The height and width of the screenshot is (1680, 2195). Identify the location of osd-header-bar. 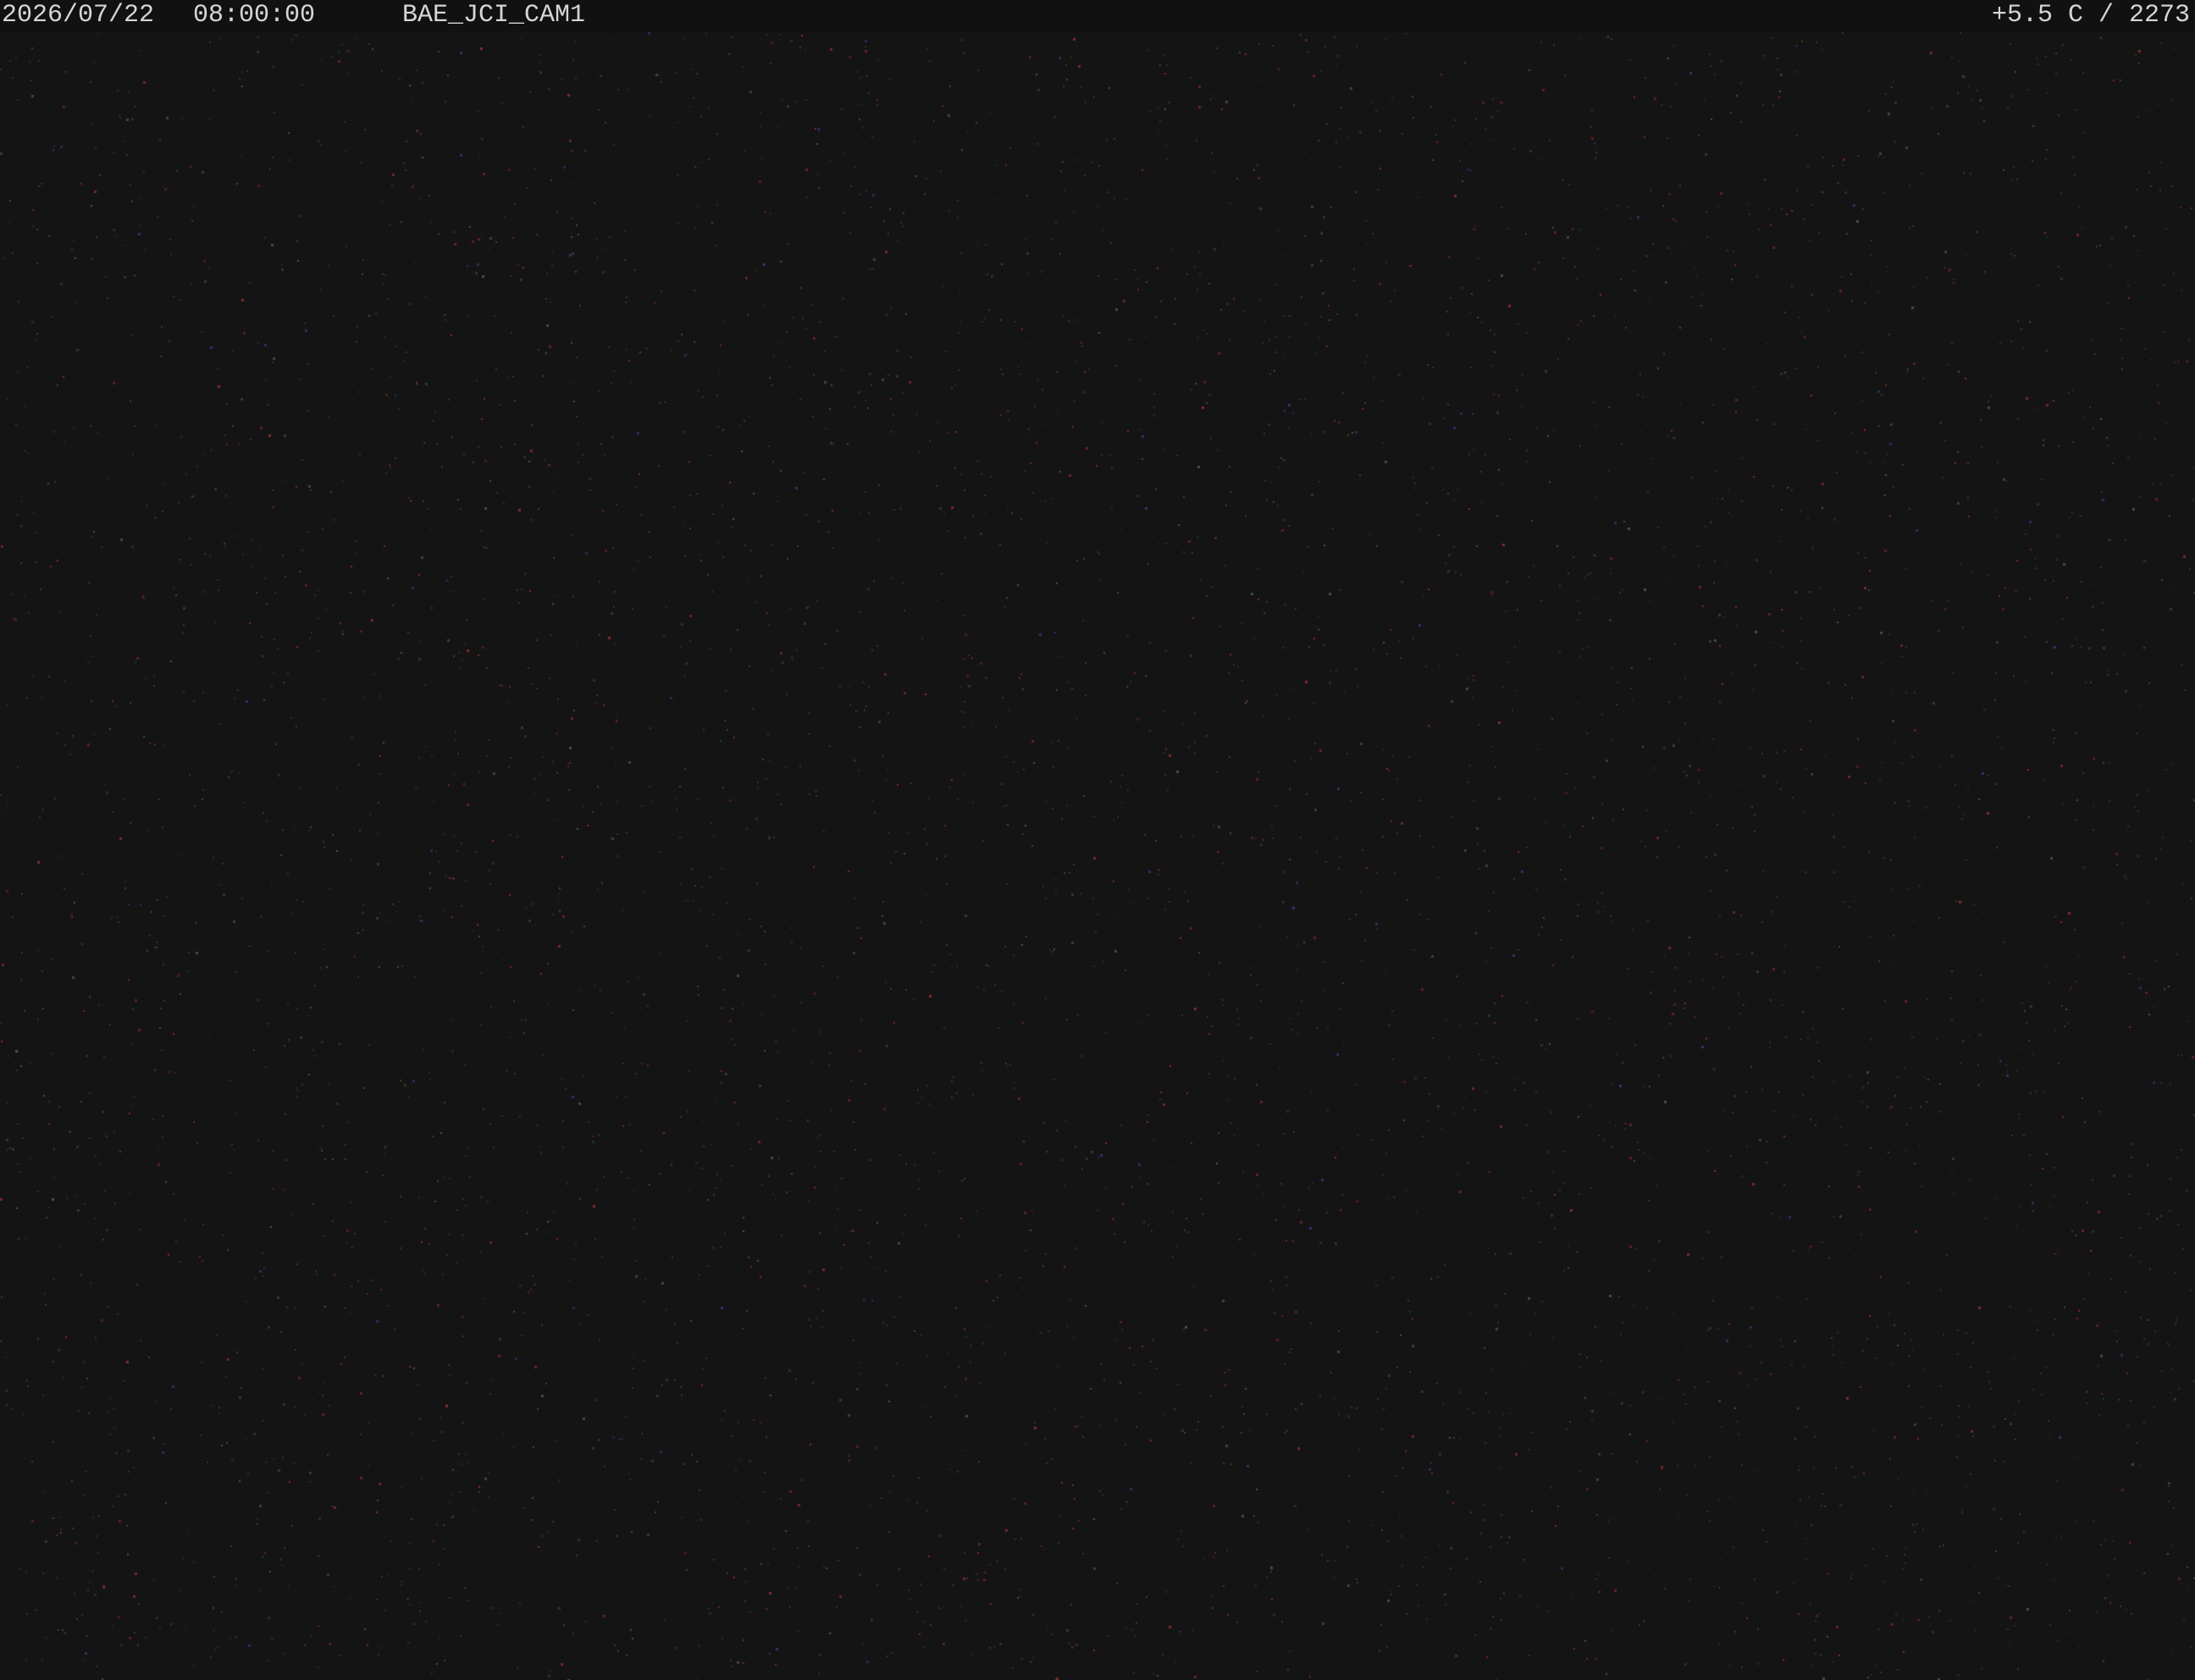
(1097, 16).